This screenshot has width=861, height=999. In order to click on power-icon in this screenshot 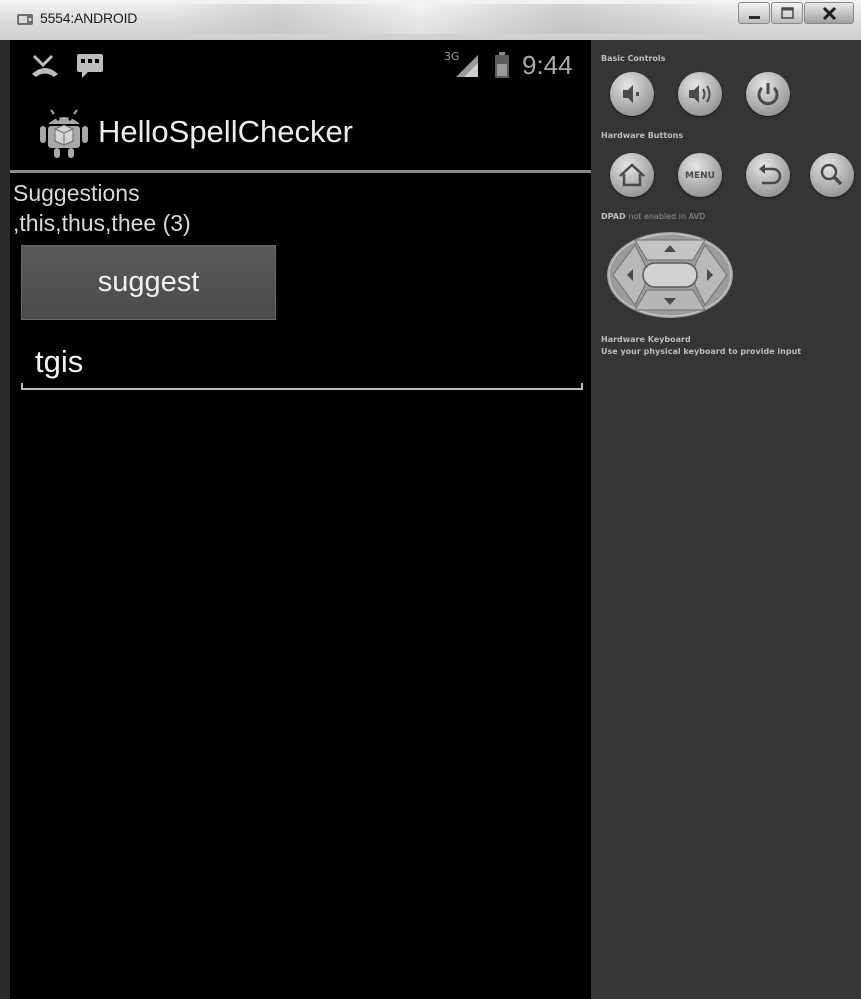, I will do `click(768, 94)`.